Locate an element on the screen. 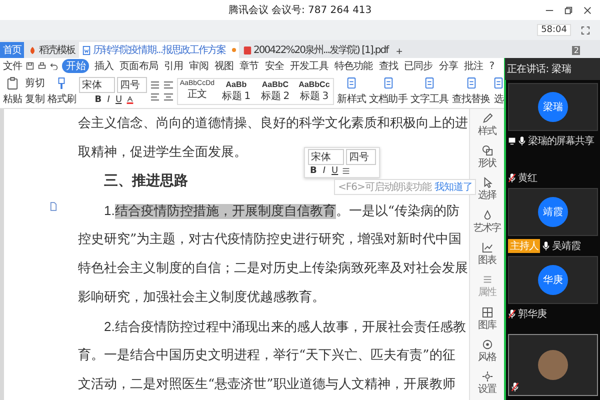 This screenshot has width=600, height=400. participant-name: 梁瑞的屏幕共享 is located at coordinates (561, 141).